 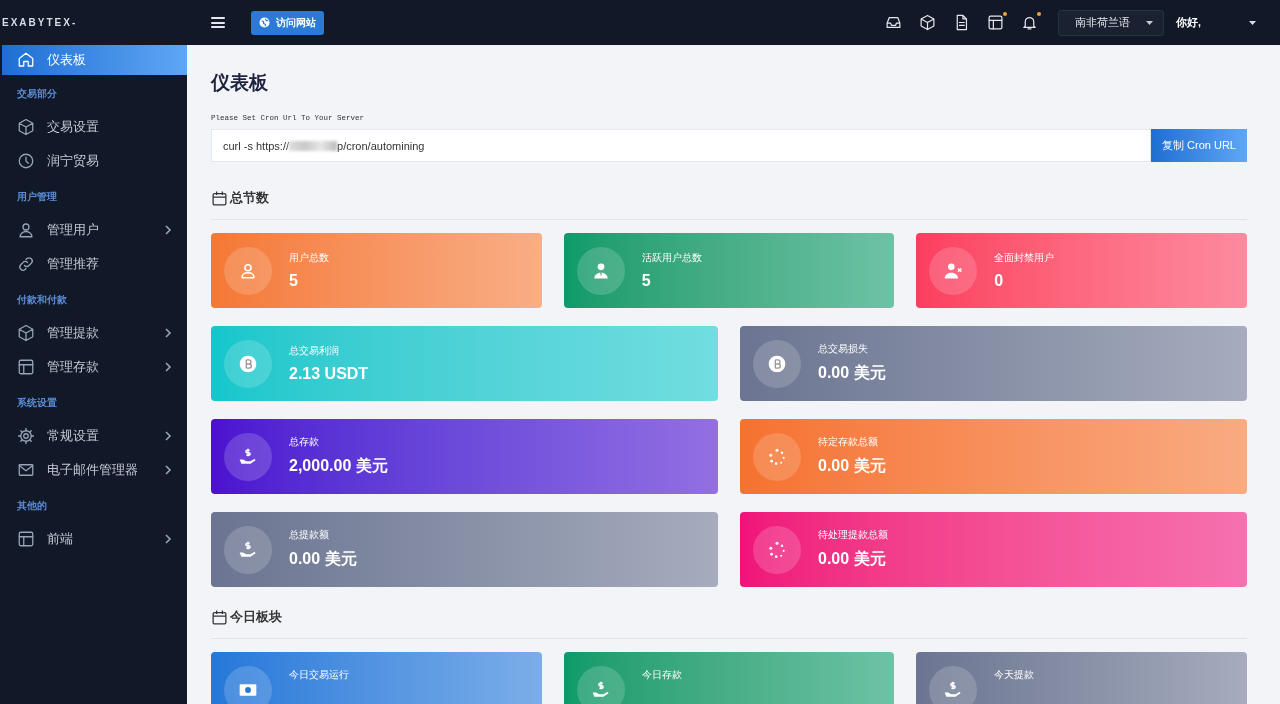 What do you see at coordinates (319, 675) in the screenshot?
I see `stat-label: 今日交易运行` at bounding box center [319, 675].